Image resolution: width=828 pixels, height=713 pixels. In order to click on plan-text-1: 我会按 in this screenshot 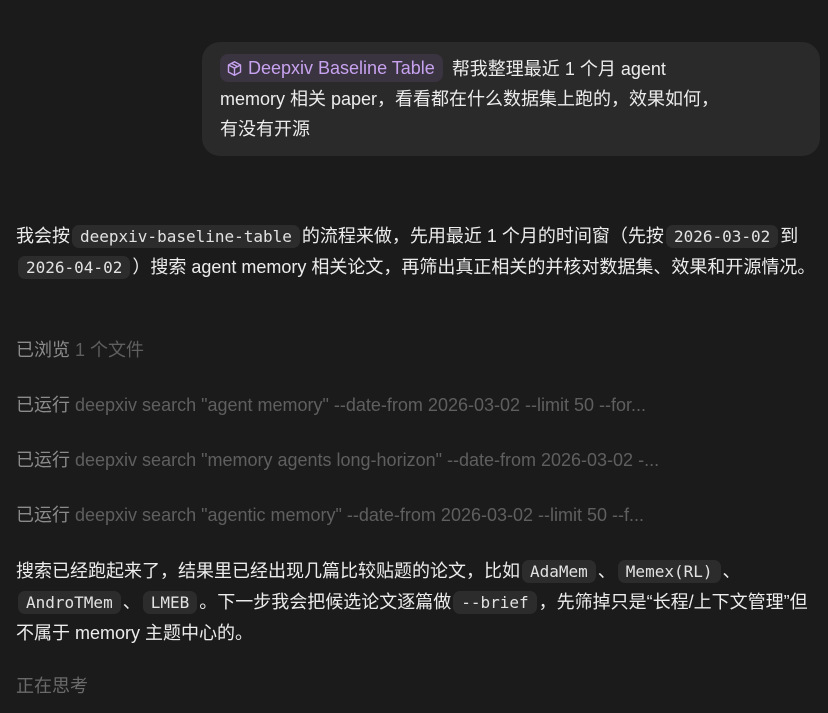, I will do `click(43, 236)`.